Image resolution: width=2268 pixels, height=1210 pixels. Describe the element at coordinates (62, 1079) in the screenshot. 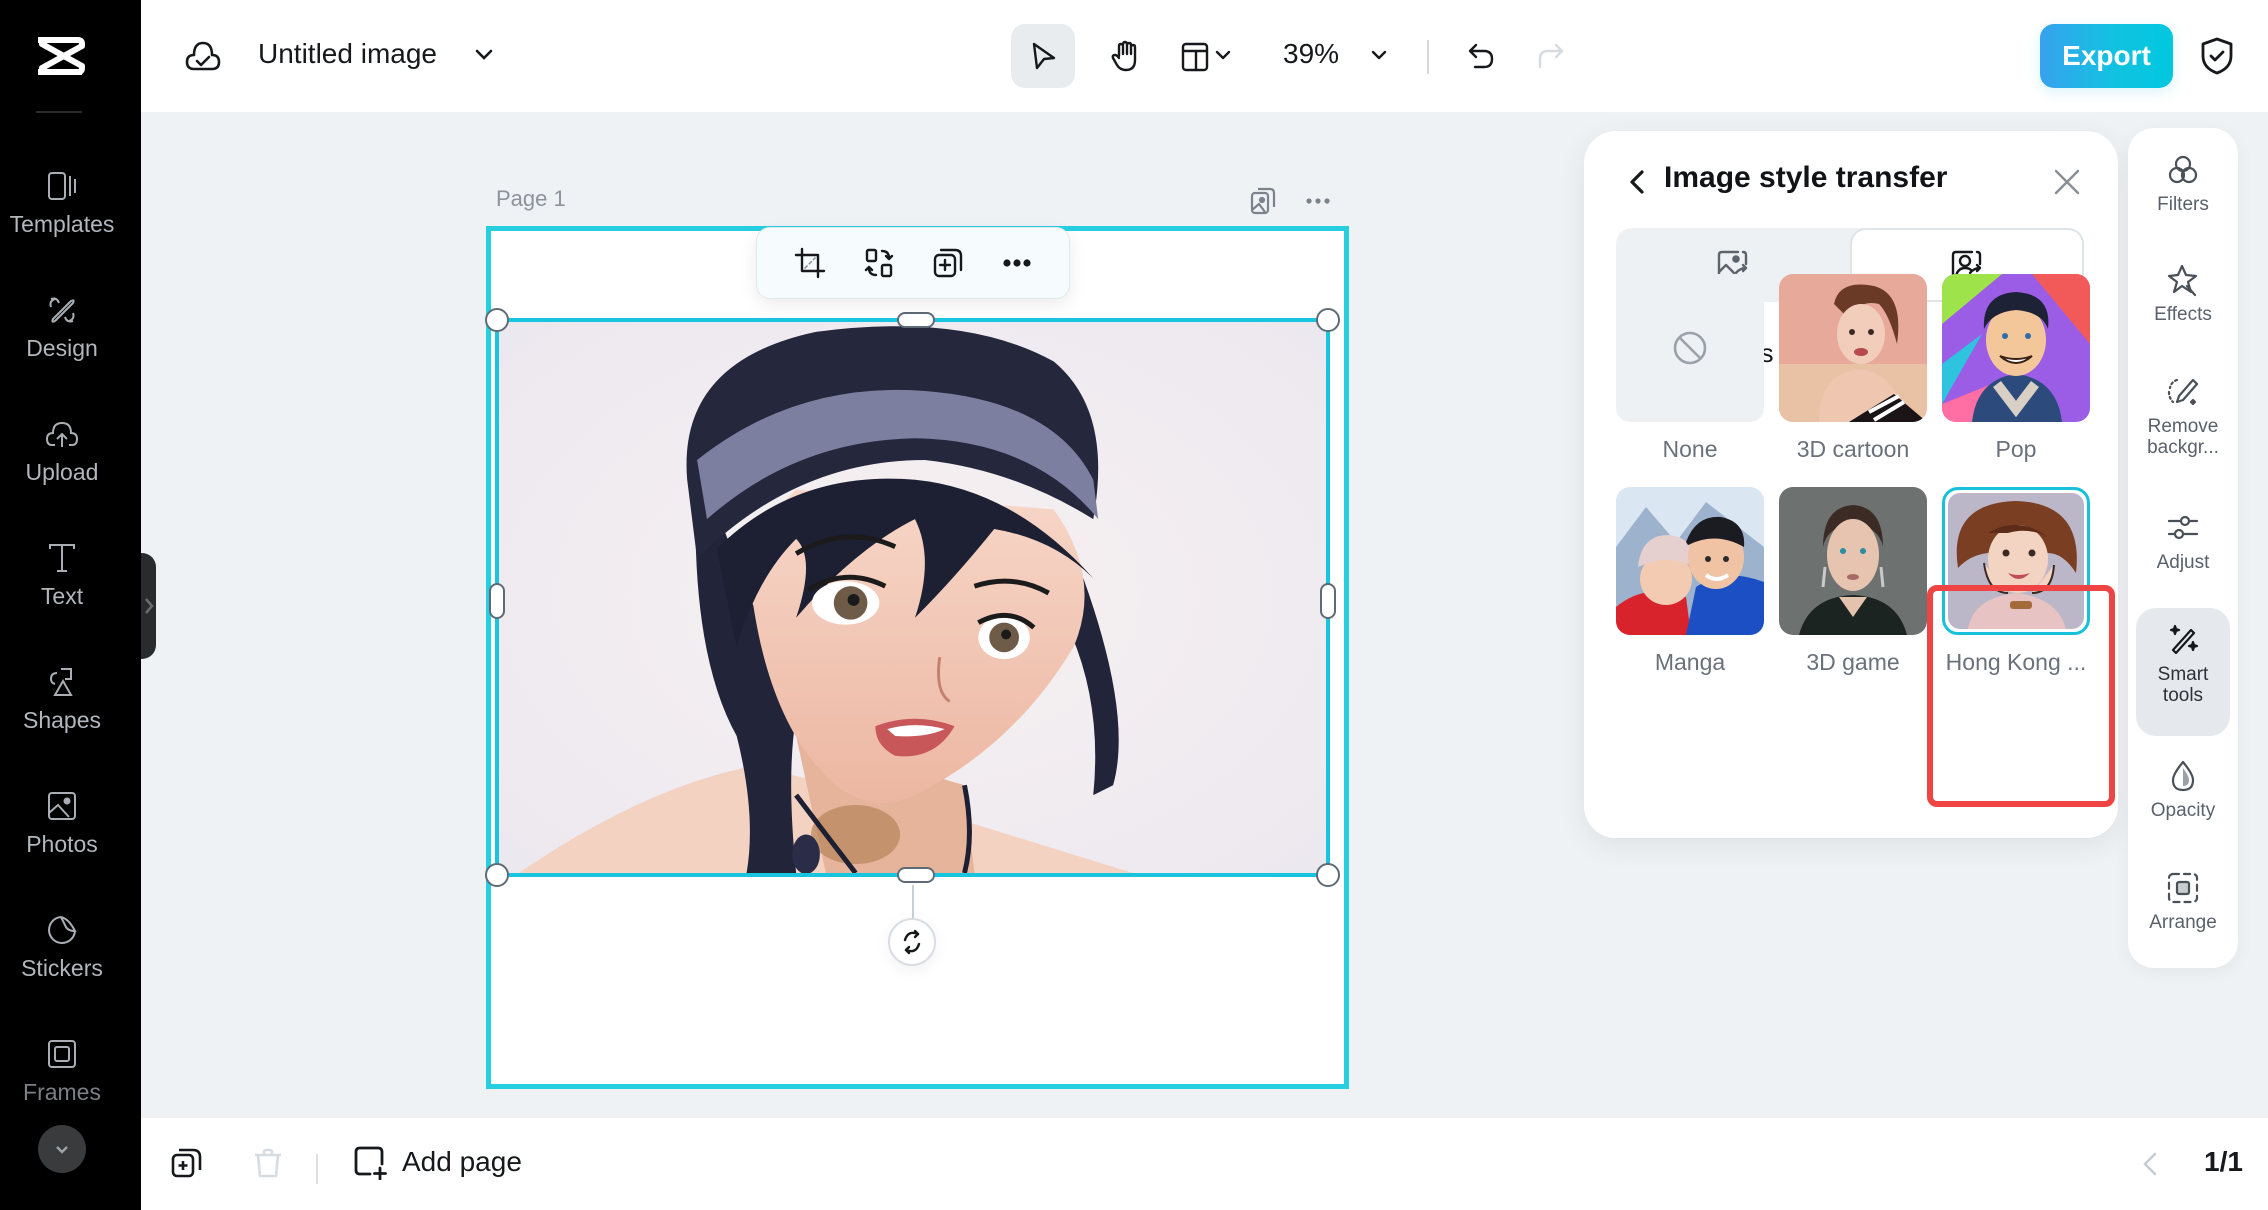

I see `sidebar-item-frames: Frames` at that location.